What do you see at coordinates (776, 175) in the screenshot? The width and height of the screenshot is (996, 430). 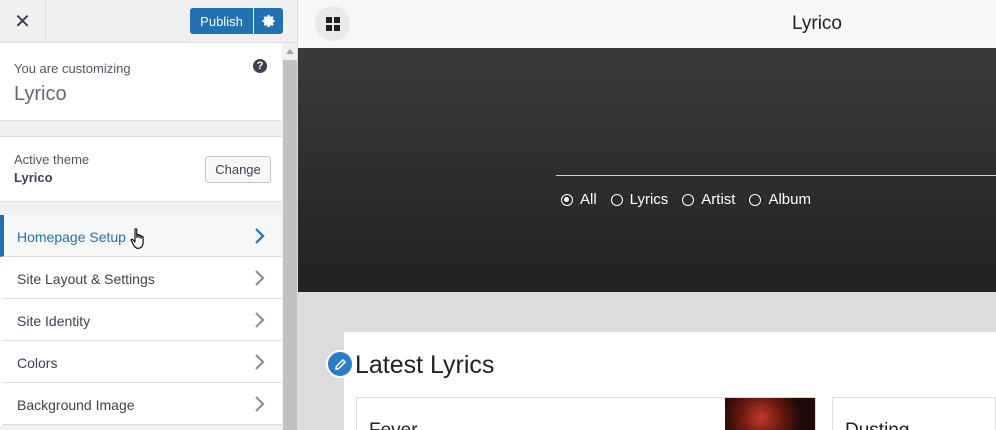 I see `search-input-underline` at bounding box center [776, 175].